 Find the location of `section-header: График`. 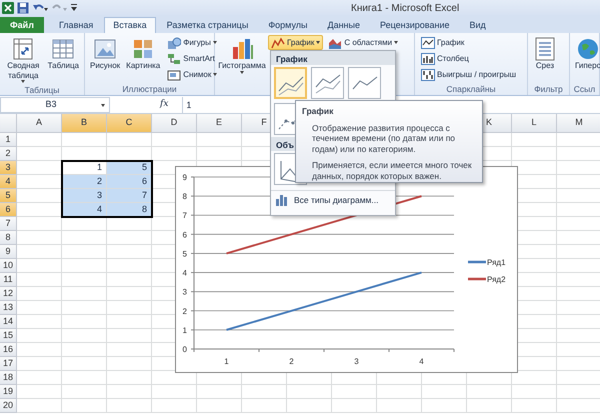

section-header: График is located at coordinates (333, 58).